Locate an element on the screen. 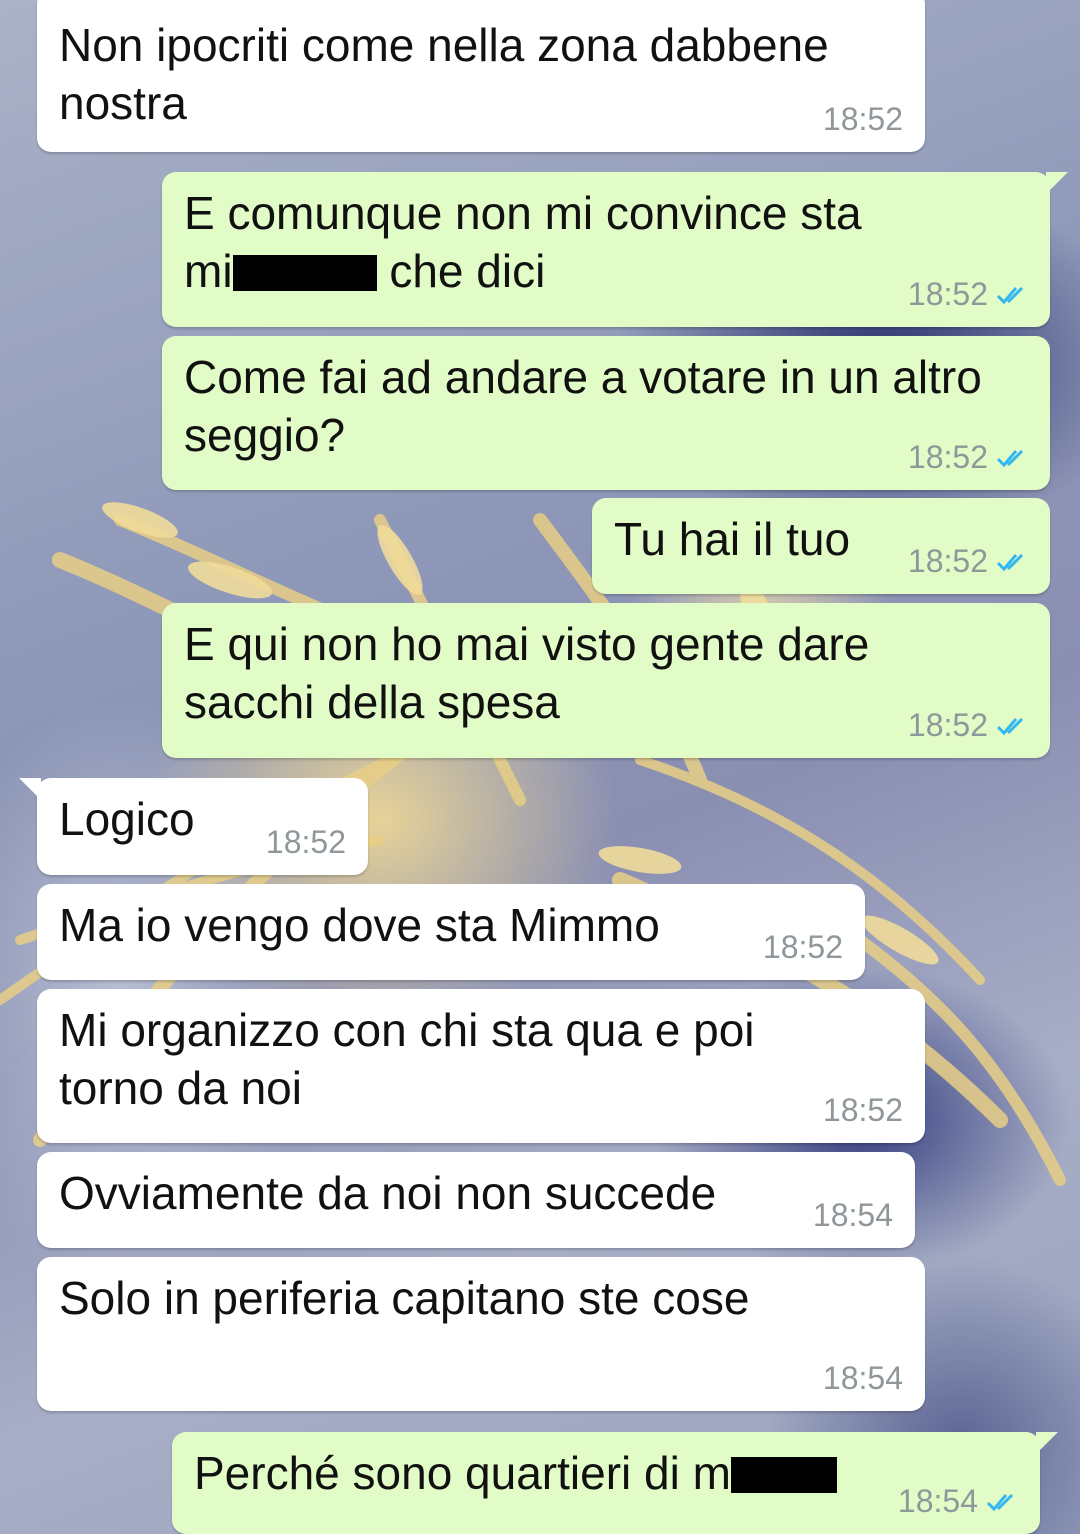  message-bubble-incoming: Logico 18:52 is located at coordinates (193, 826).